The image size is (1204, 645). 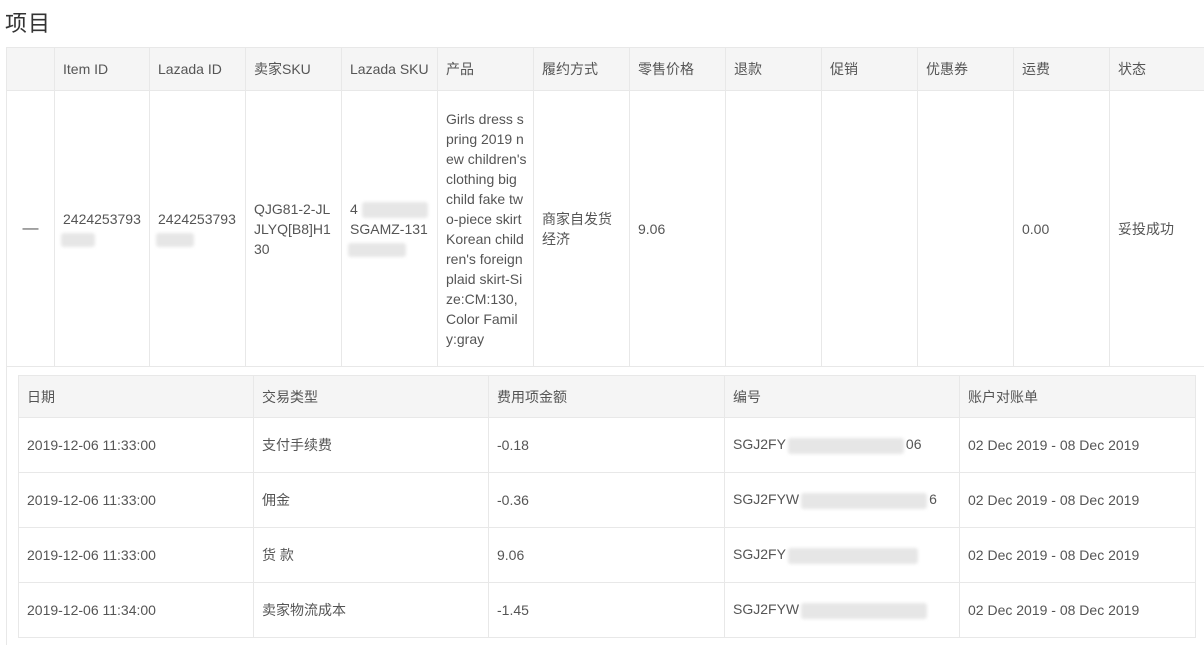 I want to click on transaction-amount: 9.06, so click(x=606, y=555).